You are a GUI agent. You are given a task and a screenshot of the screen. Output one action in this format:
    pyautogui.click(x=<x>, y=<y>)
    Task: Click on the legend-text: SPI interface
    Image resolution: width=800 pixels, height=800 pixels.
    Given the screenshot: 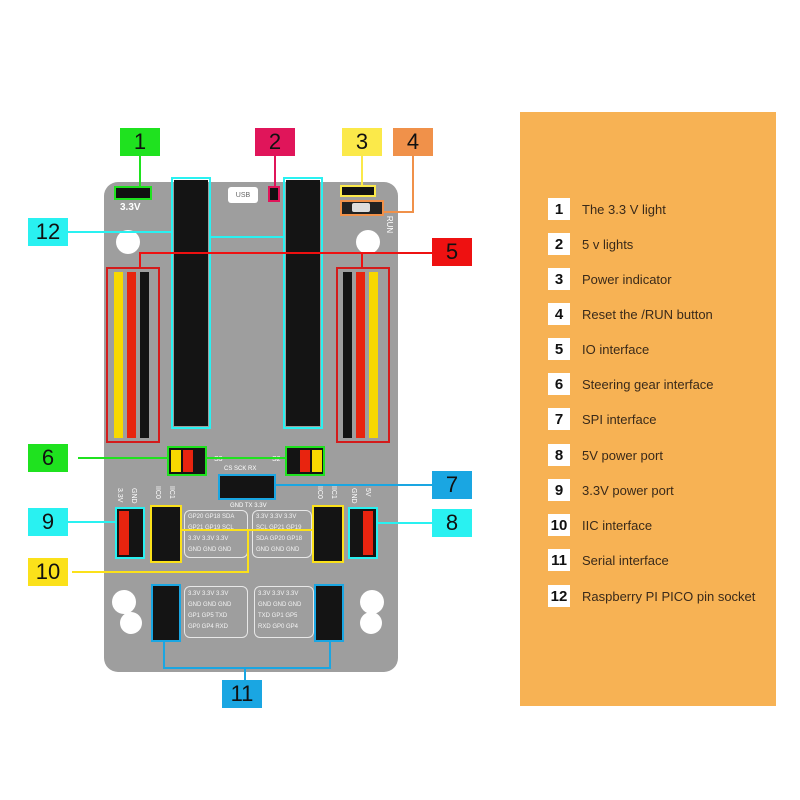 What is the action you would take?
    pyautogui.click(x=619, y=419)
    